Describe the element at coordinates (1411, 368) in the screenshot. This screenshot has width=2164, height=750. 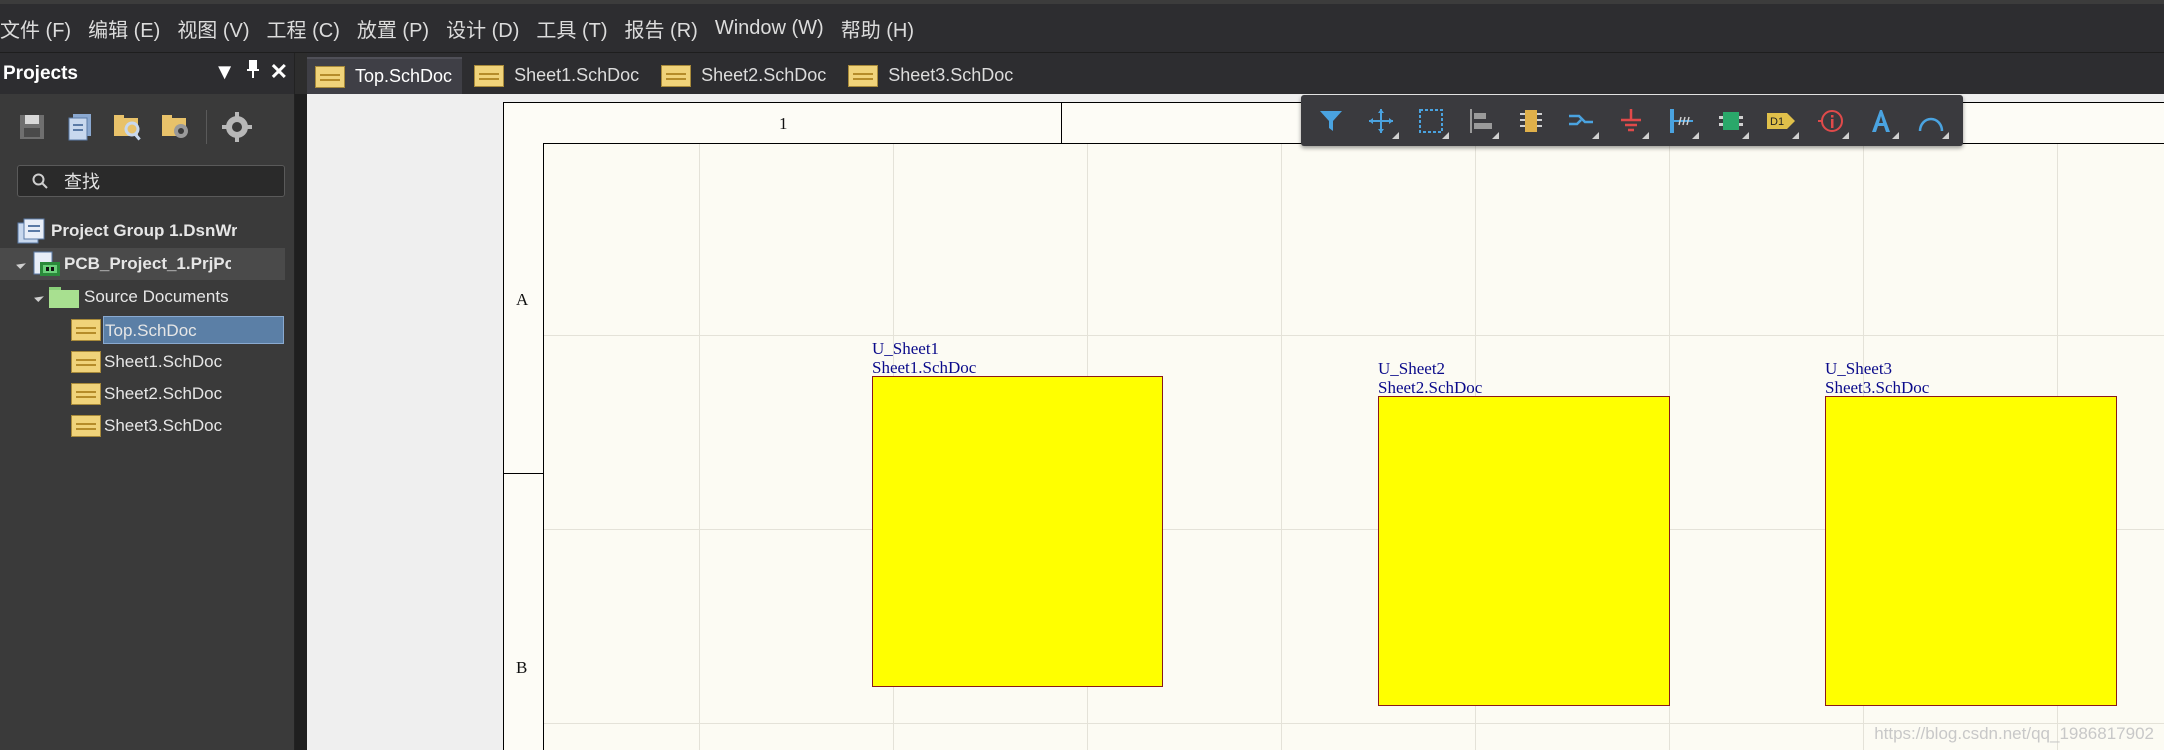
I see `sheet-symbol-designator: U_Sheet2` at that location.